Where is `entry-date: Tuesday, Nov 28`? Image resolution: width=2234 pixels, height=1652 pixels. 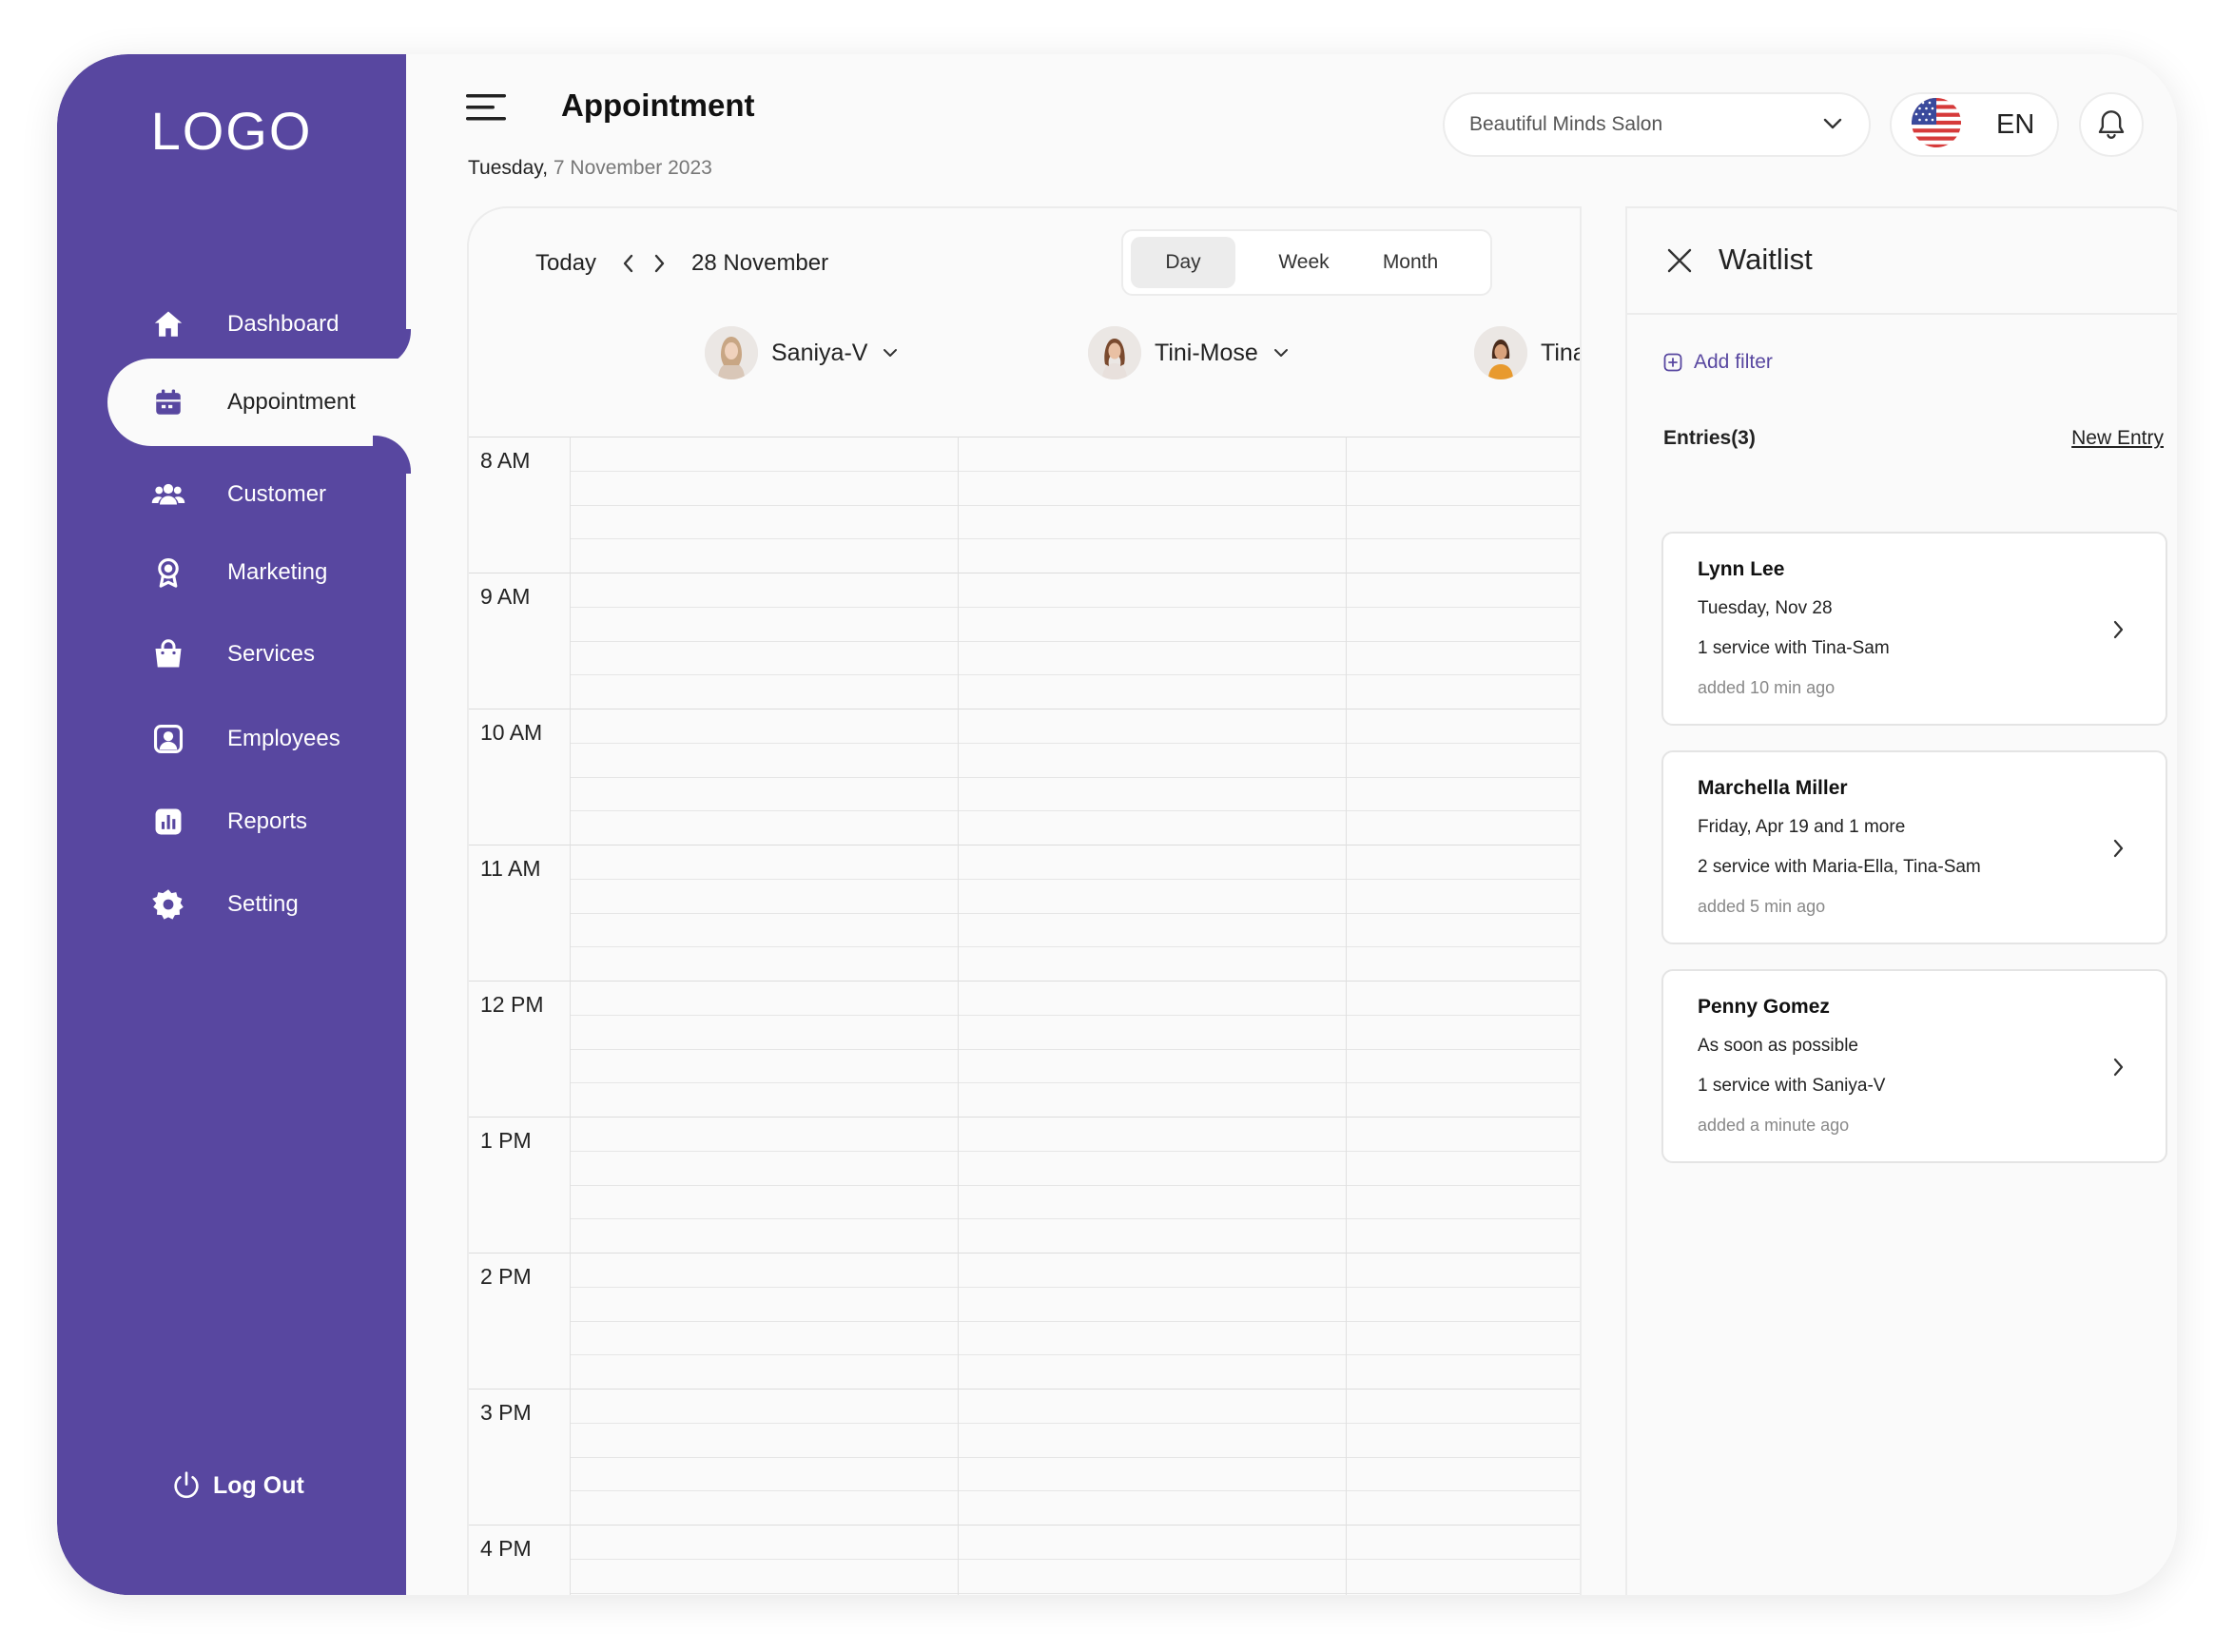
entry-date: Tuesday, Nov 28 is located at coordinates (1765, 608).